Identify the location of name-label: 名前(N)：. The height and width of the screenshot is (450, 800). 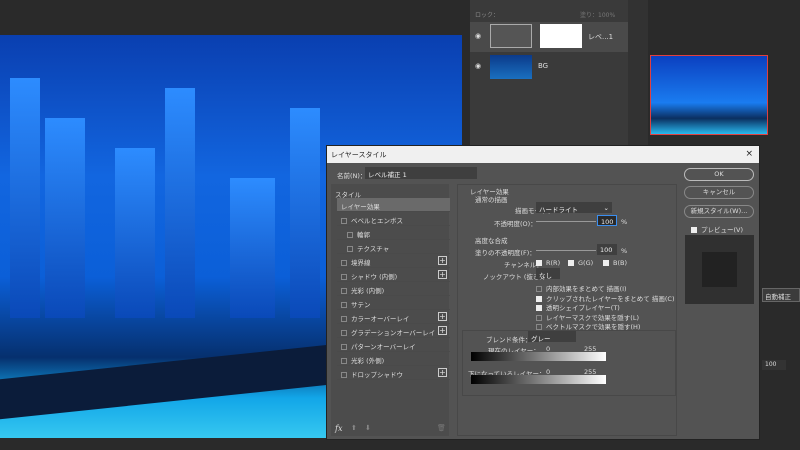
(352, 176).